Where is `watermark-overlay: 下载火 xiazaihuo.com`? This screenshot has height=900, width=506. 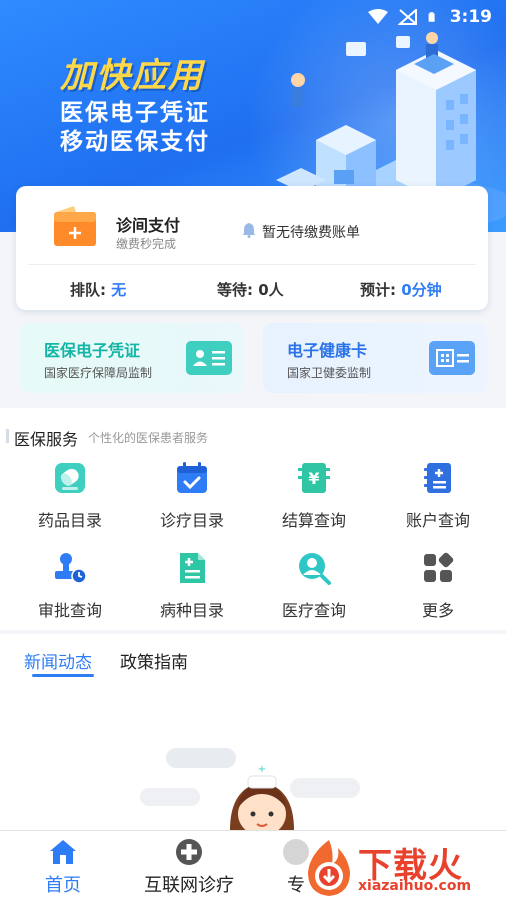 watermark-overlay: 下载火 xiazaihuo.com is located at coordinates (403, 867).